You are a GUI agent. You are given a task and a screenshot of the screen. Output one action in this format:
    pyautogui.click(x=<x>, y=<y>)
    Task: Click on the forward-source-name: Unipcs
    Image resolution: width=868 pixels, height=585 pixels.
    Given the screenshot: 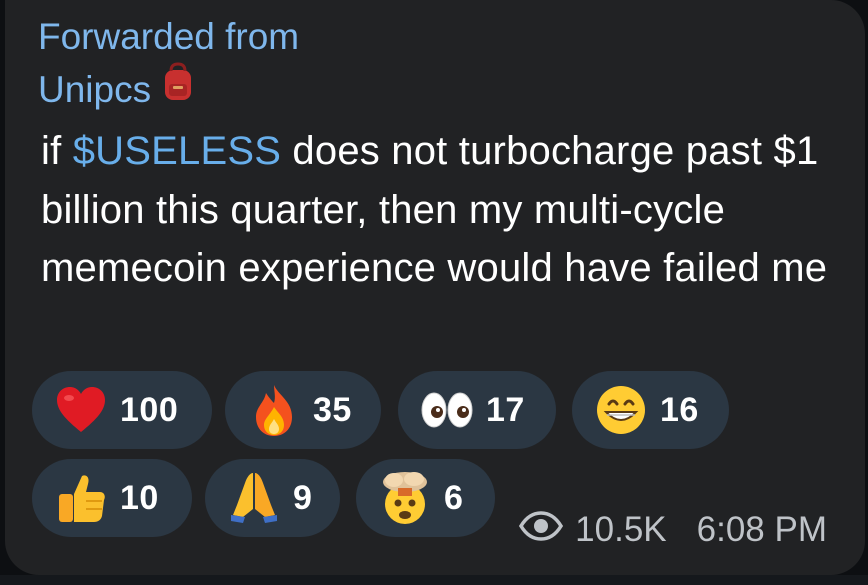 What is the action you would take?
    pyautogui.click(x=94, y=89)
    